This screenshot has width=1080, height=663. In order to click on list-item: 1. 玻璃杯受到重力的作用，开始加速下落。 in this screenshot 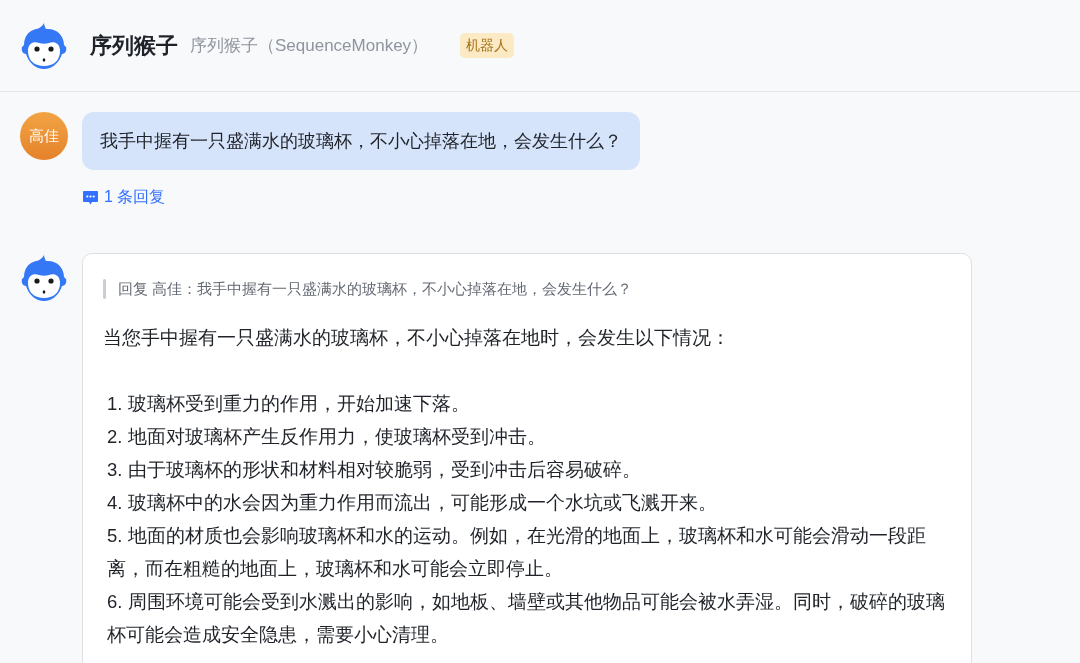, I will do `click(288, 403)`.